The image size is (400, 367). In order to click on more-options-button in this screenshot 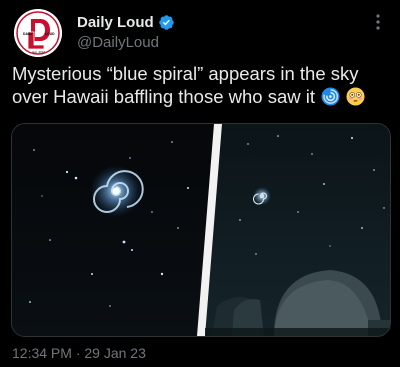, I will do `click(378, 22)`.